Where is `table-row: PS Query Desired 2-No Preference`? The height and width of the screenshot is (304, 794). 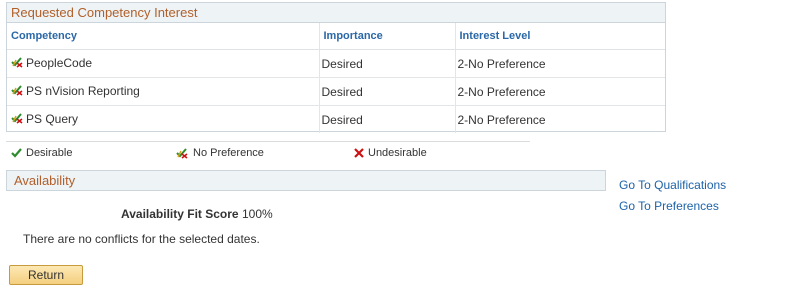 table-row: PS Query Desired 2-No Preference is located at coordinates (336, 119).